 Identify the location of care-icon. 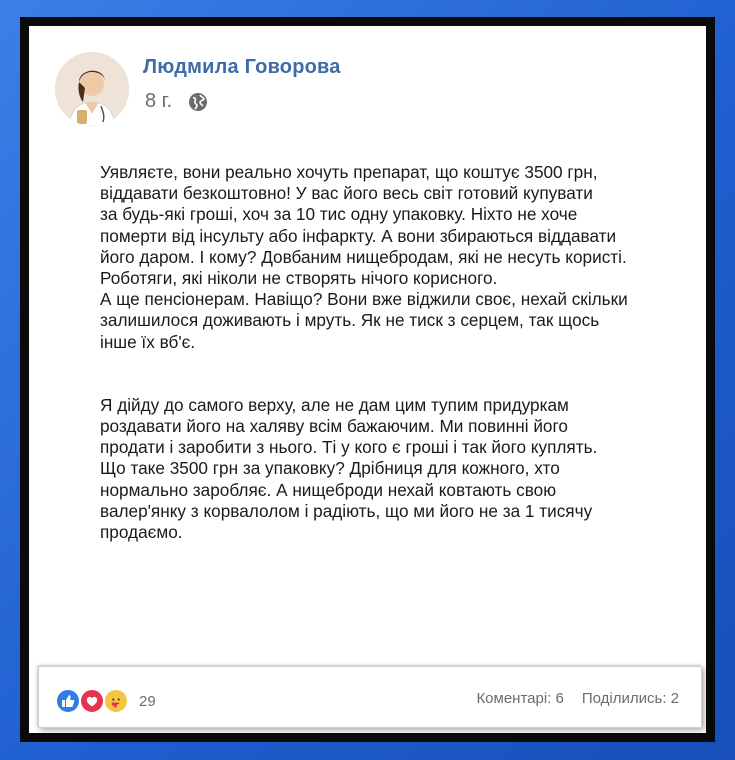
(116, 701).